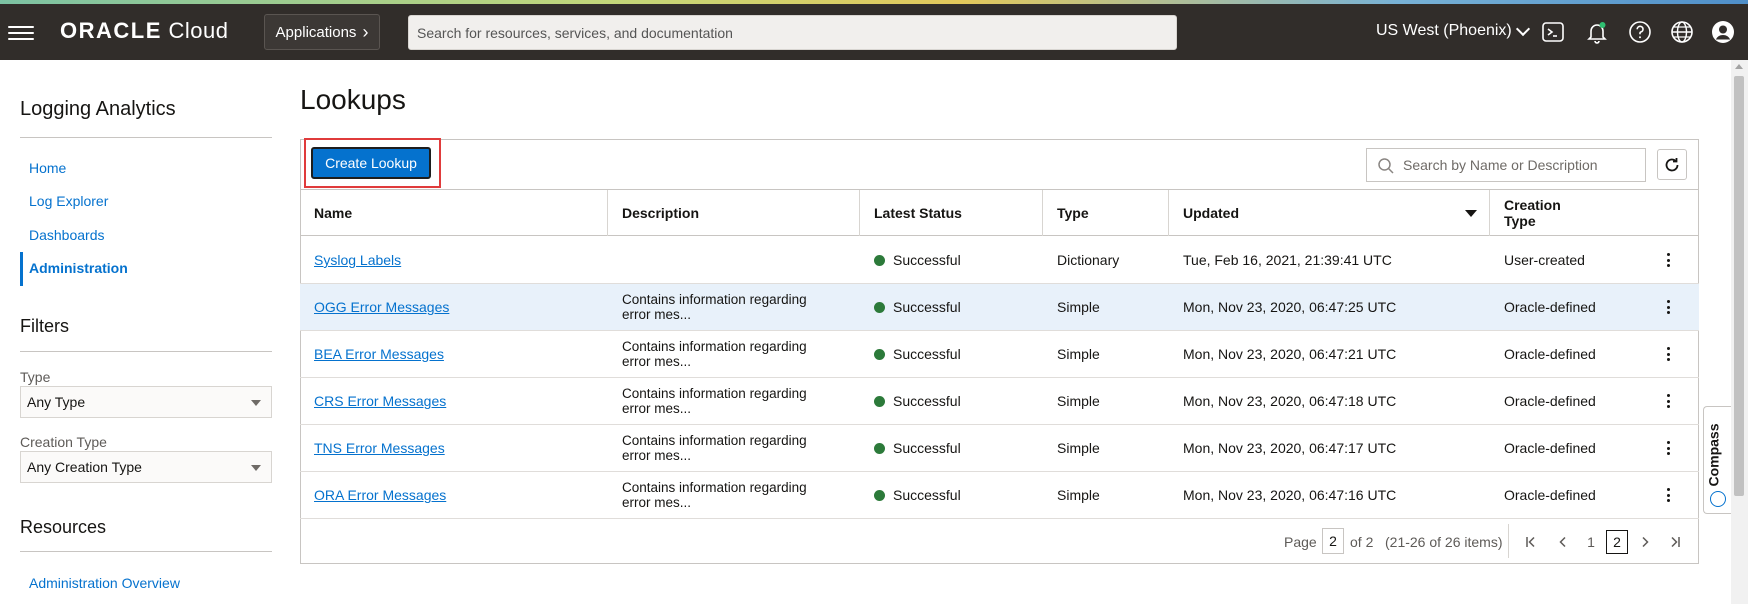  What do you see at coordinates (365, 32) in the screenshot?
I see `chevron-right-icon: ›` at bounding box center [365, 32].